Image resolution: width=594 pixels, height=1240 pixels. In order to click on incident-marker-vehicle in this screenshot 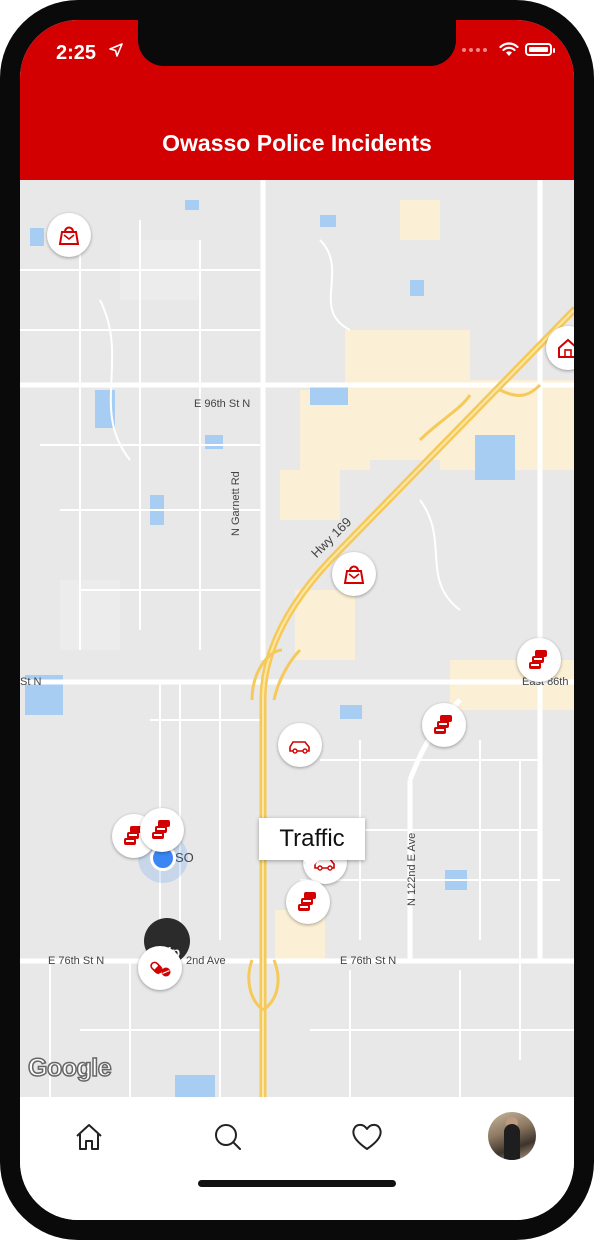, I will do `click(300, 745)`.